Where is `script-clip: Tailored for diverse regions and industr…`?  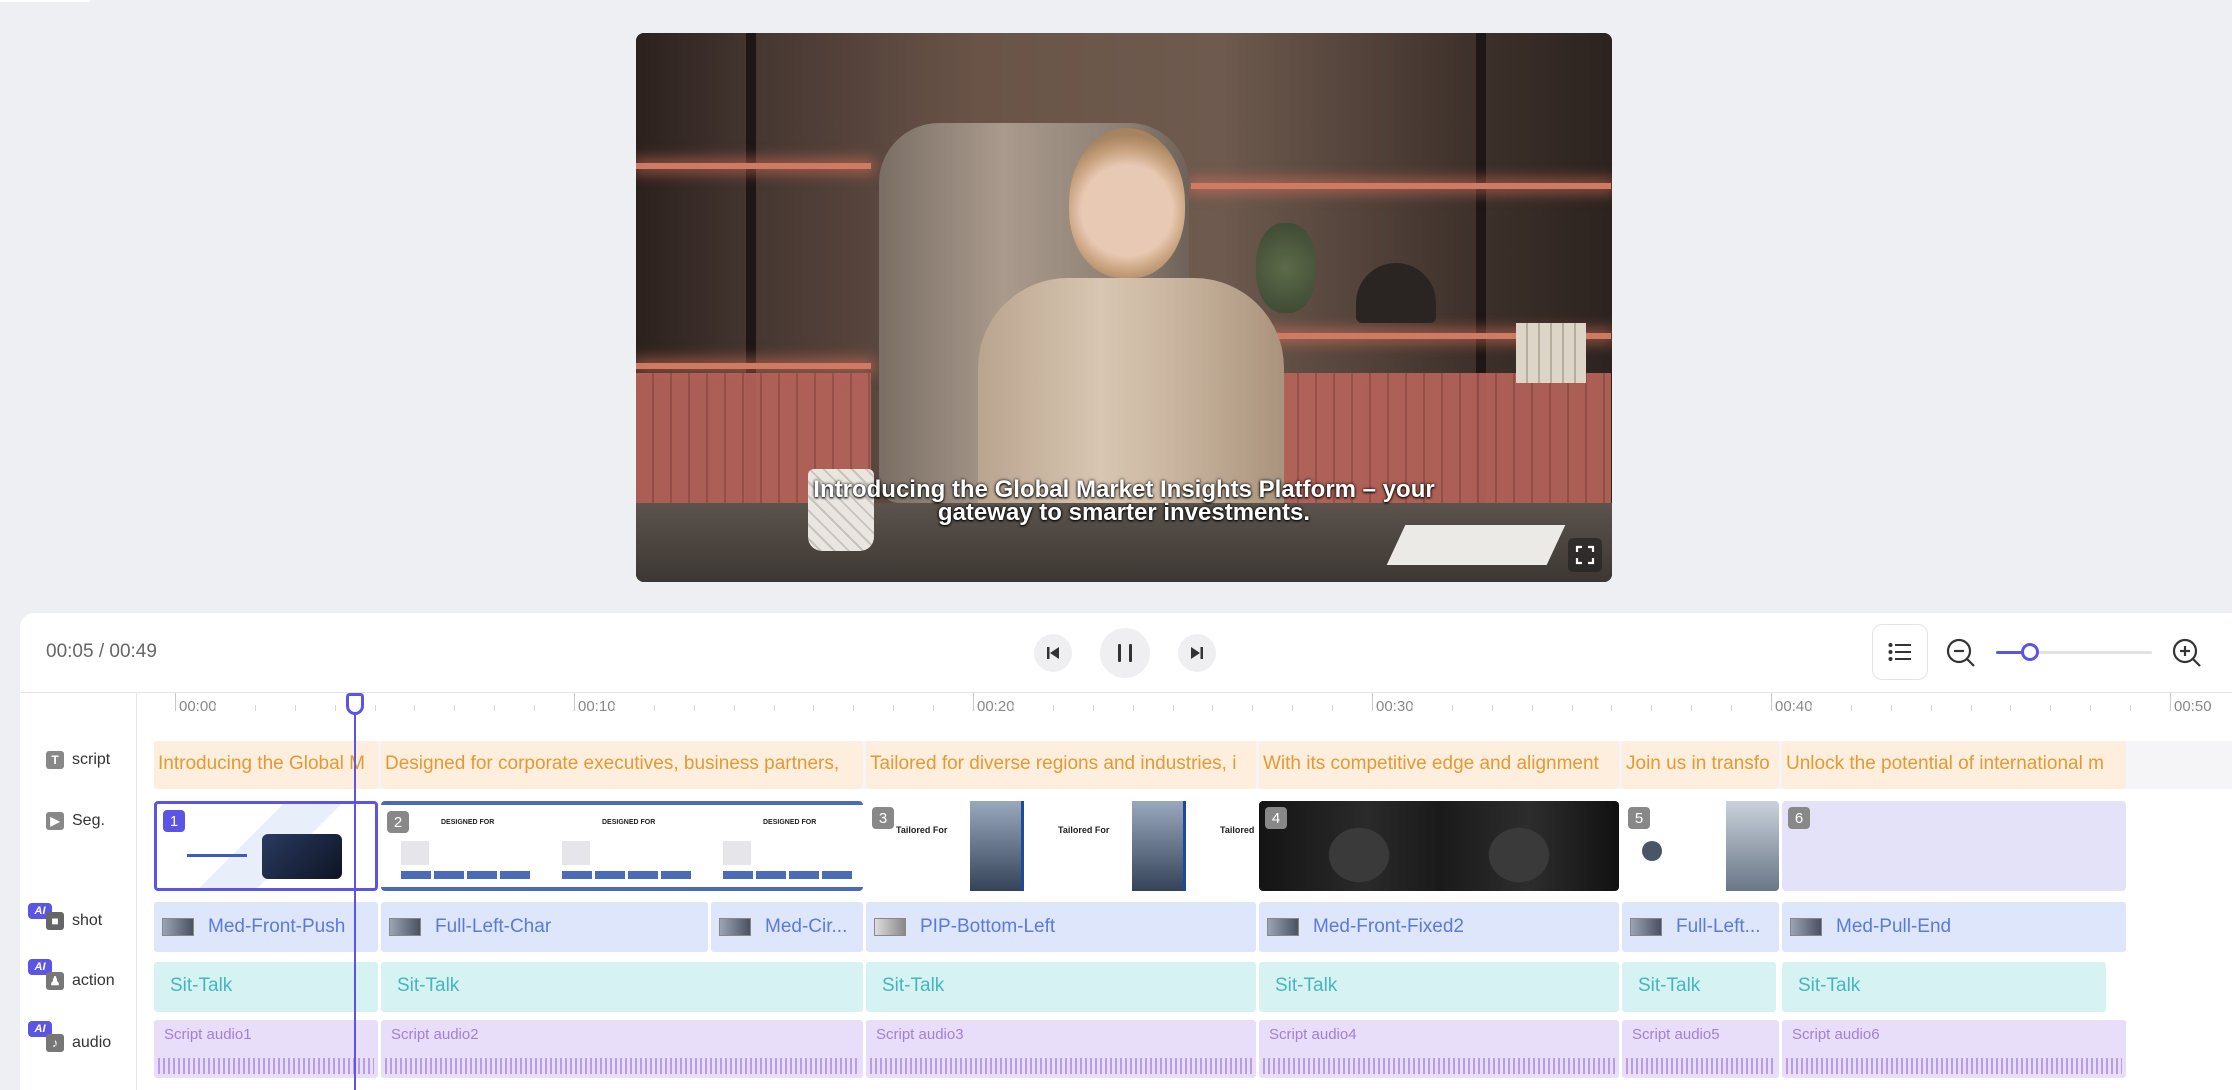
script-clip: Tailored for diverse regions and industr… is located at coordinates (1061, 765).